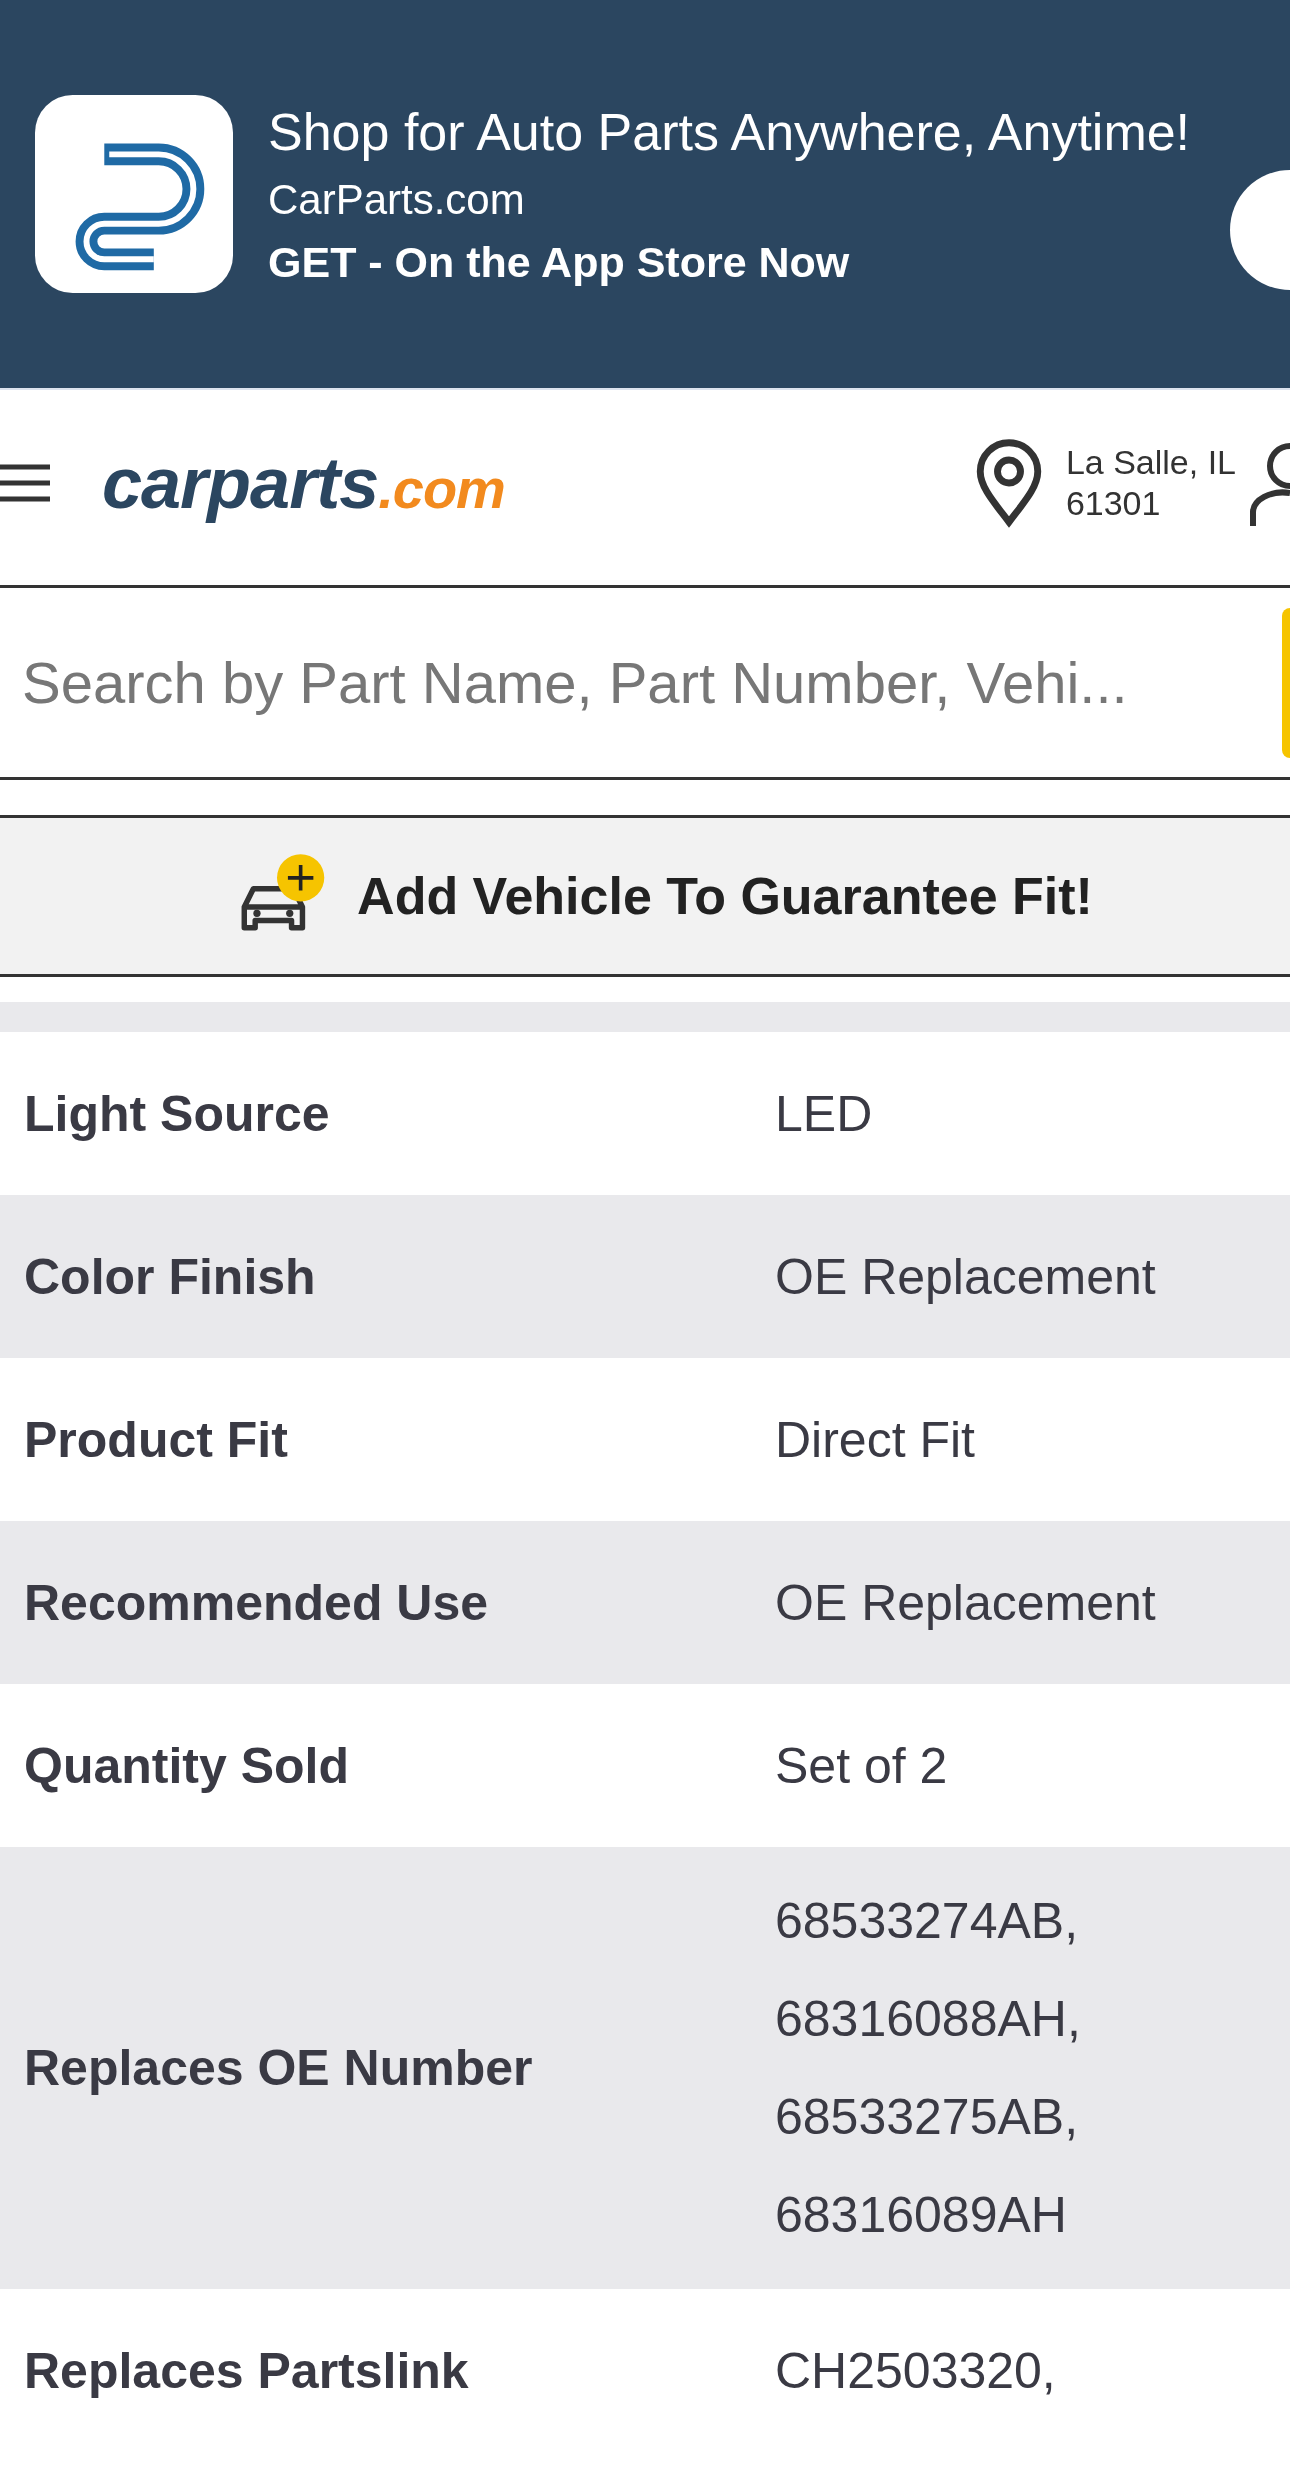  Describe the element at coordinates (915, 2371) in the screenshot. I see `spec-value: CH2503320,` at that location.